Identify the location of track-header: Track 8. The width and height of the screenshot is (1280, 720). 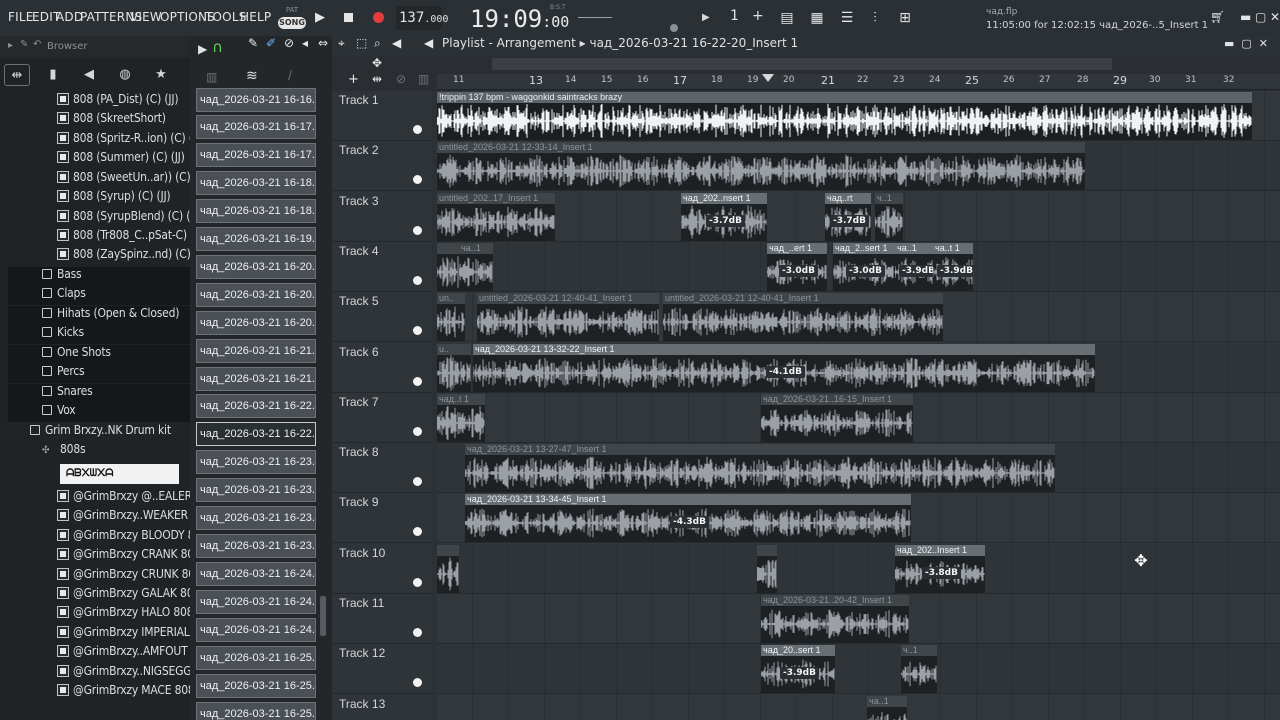
(382, 468).